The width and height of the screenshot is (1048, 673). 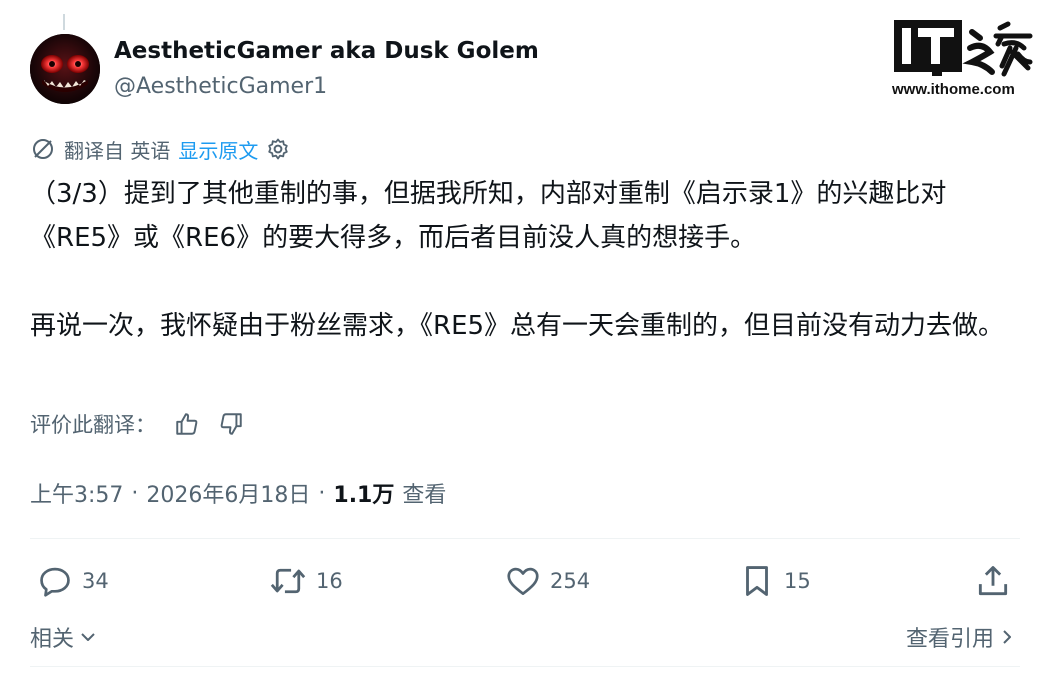 I want to click on reply-icon, so click(x=55, y=581).